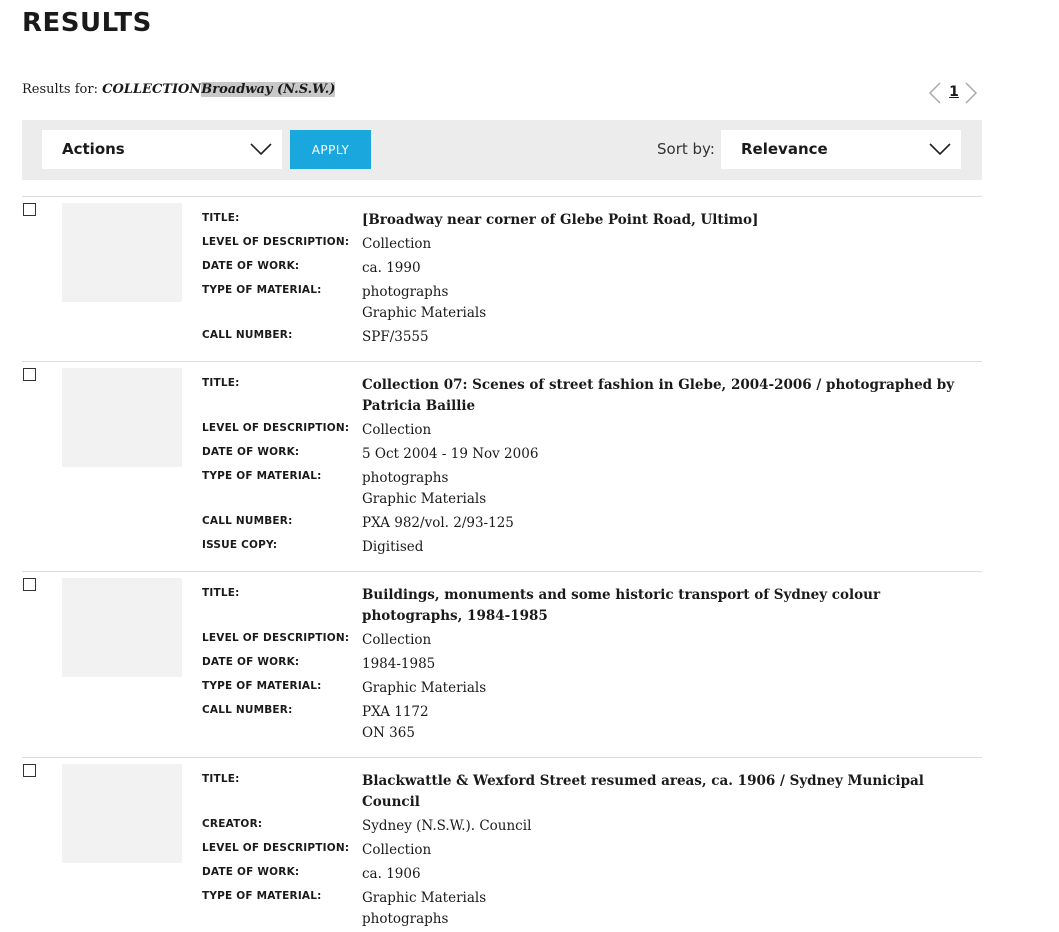 This screenshot has height=932, width=1059. Describe the element at coordinates (672, 303) in the screenshot. I see `result-field-values: photographs Graphic Materials` at that location.